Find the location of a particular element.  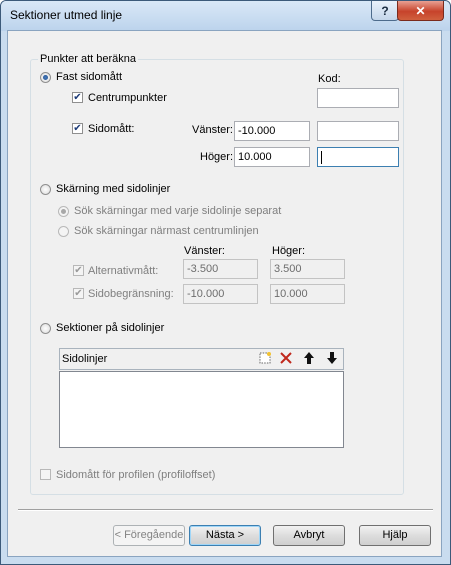

checkbox-profiloffset is located at coordinates (45, 474).